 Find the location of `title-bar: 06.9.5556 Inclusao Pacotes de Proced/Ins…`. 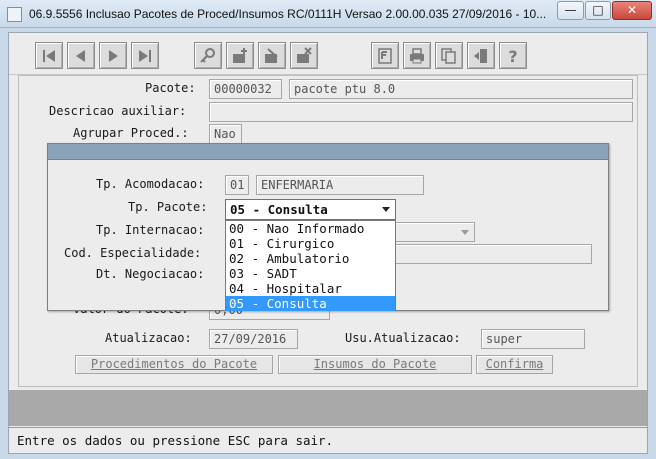

title-bar: 06.9.5556 Inclusao Pacotes de Proced/Ins… is located at coordinates (328, 14).